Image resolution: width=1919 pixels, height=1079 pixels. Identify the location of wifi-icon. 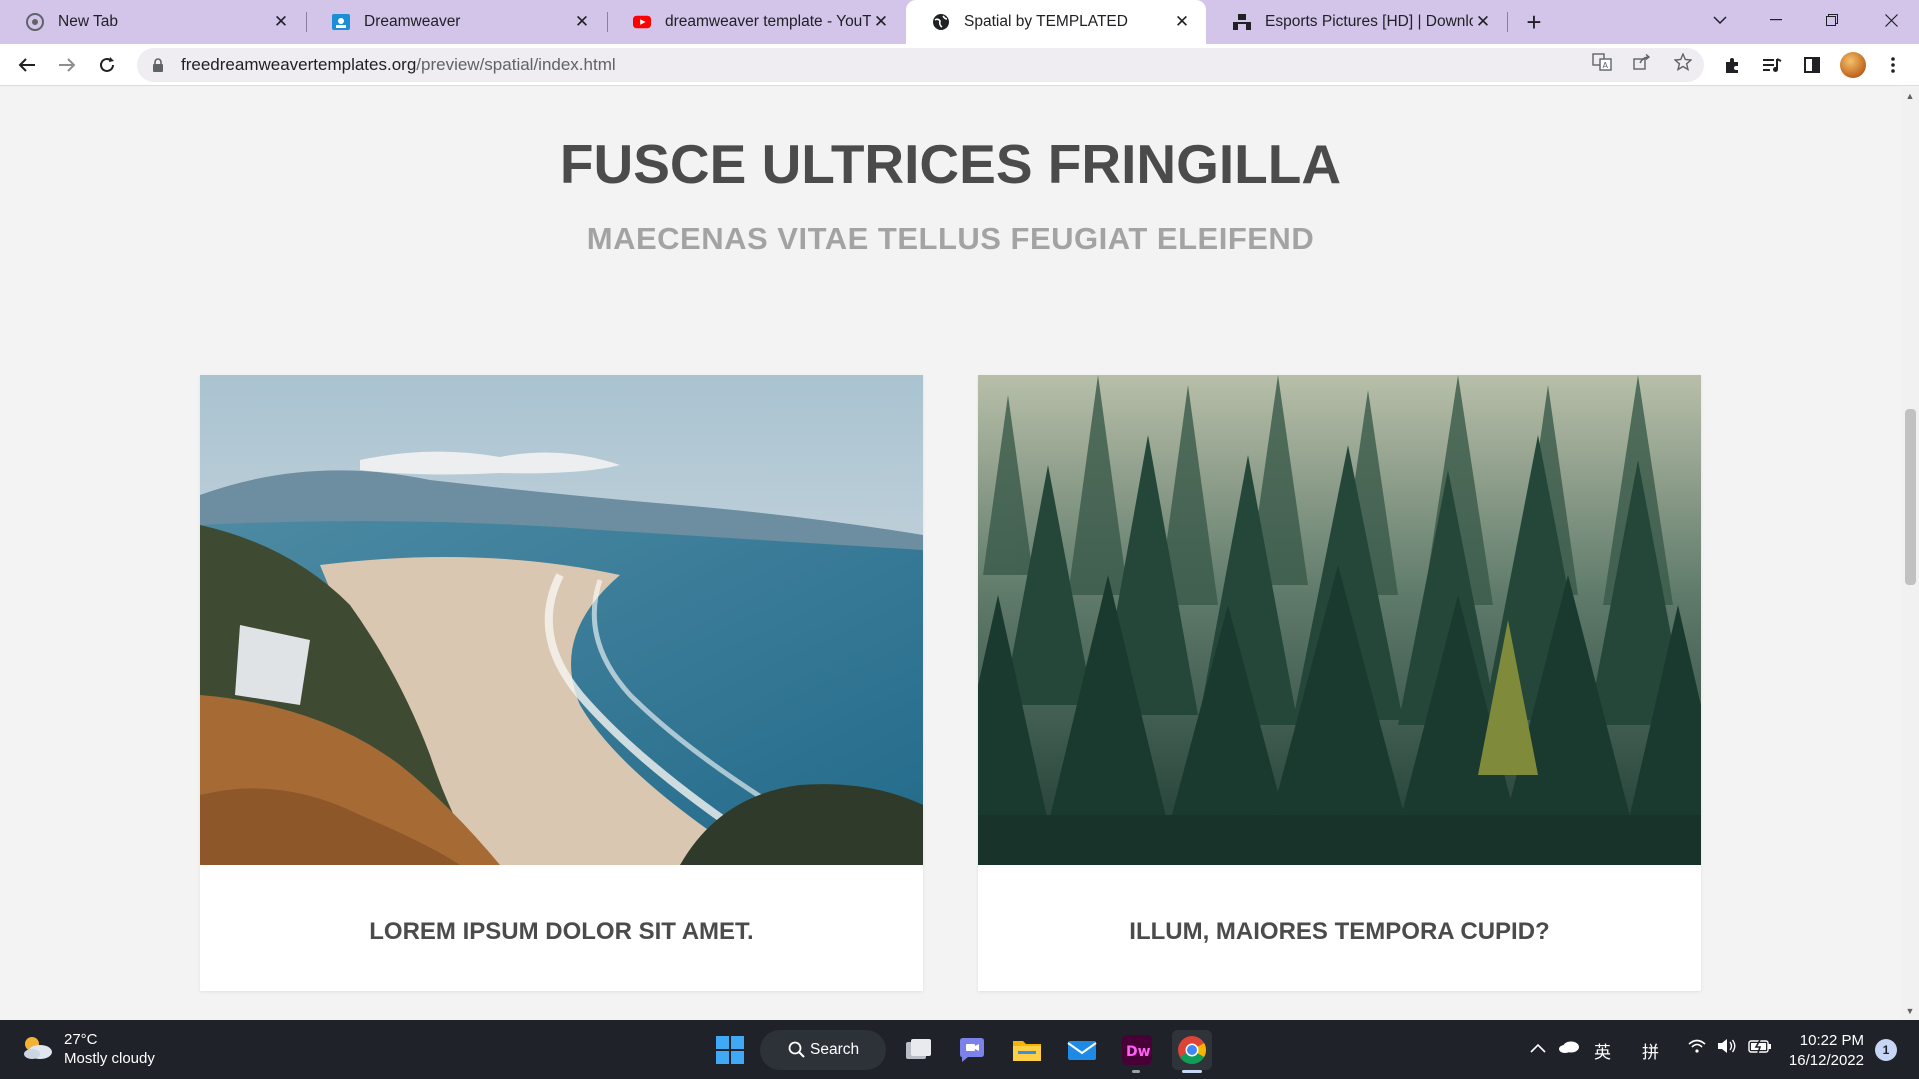
(1697, 1048).